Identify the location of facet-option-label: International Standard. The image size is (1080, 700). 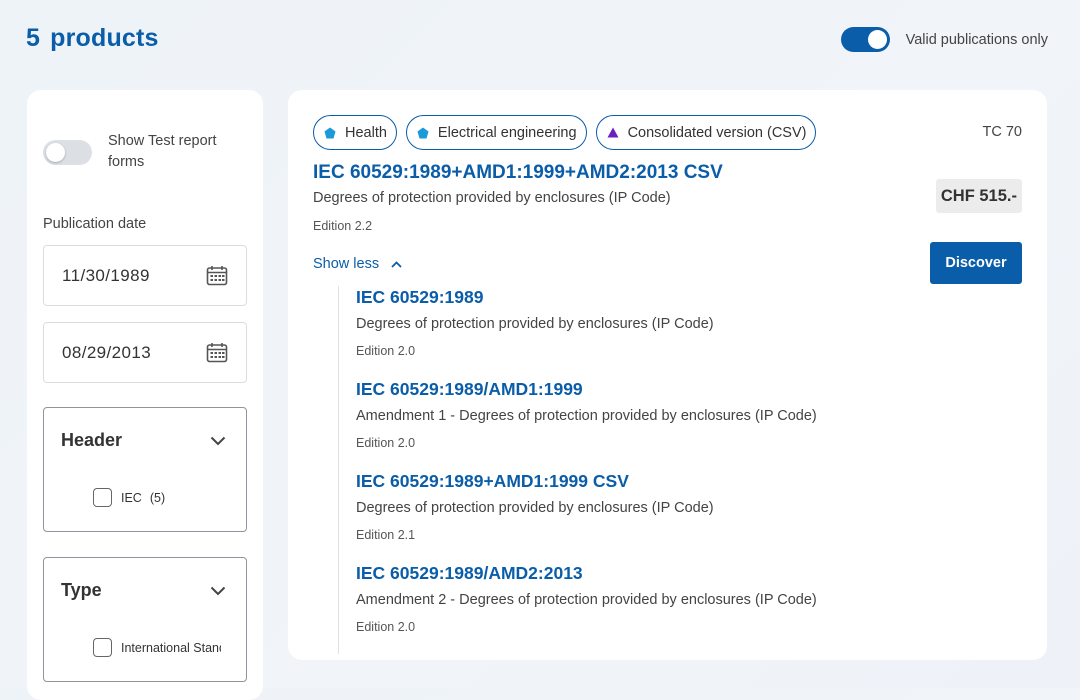
(171, 647).